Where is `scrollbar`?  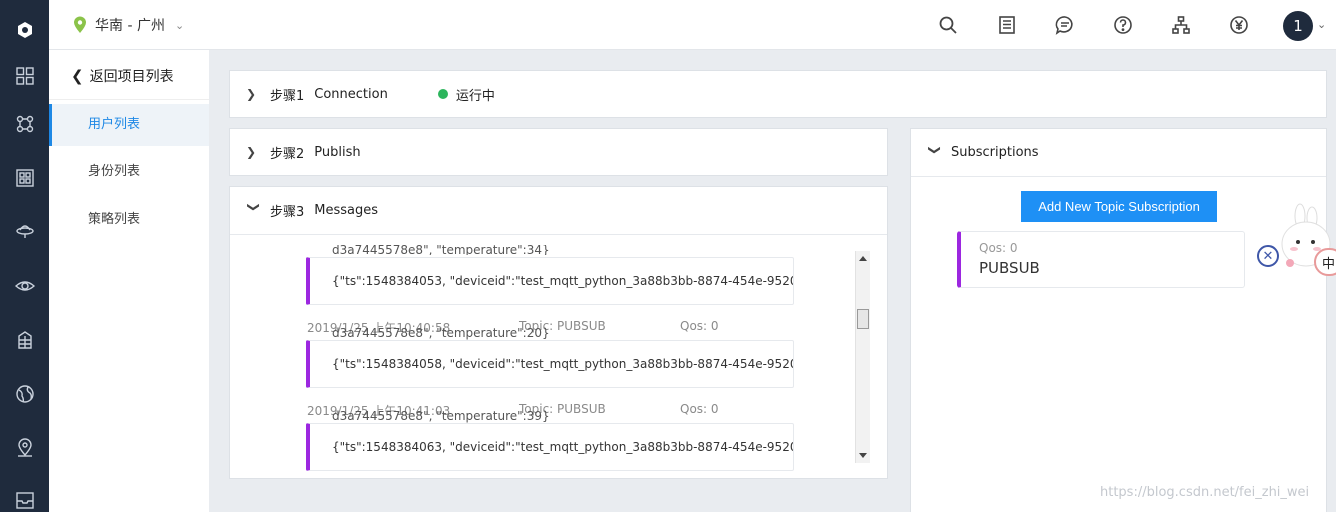 scrollbar is located at coordinates (862, 357).